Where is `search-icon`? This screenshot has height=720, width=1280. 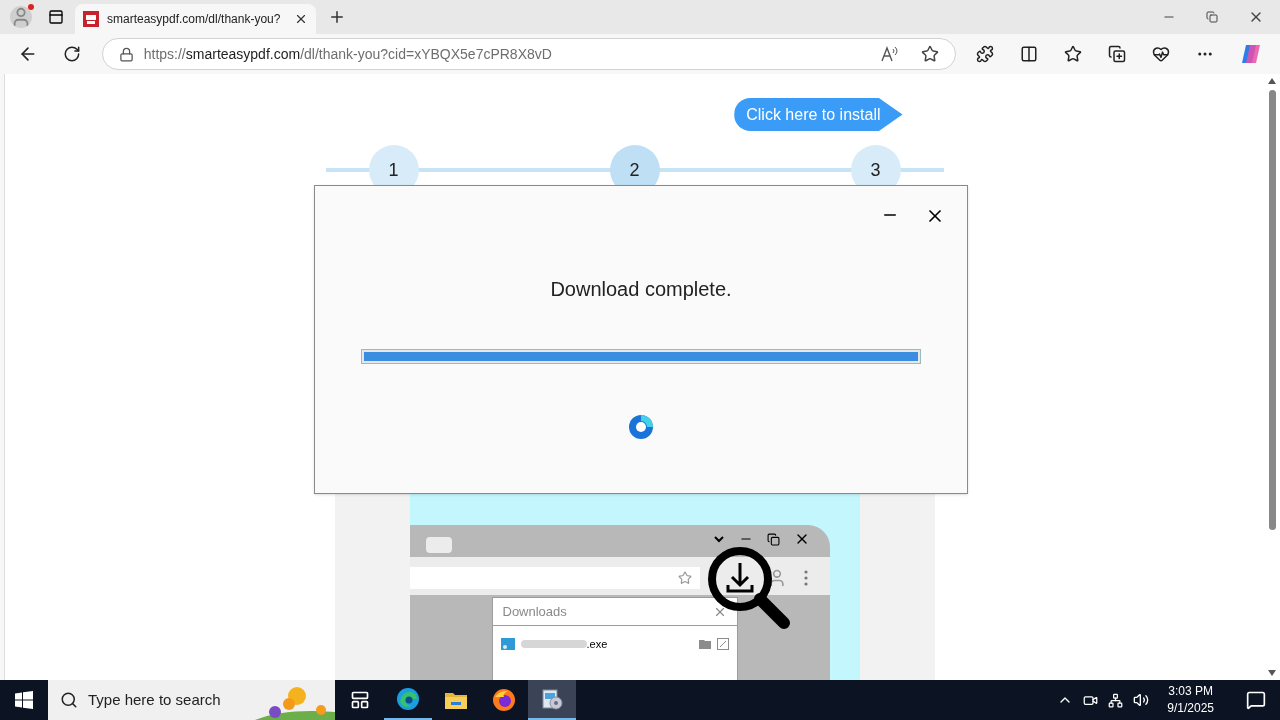
search-icon is located at coordinates (69, 700).